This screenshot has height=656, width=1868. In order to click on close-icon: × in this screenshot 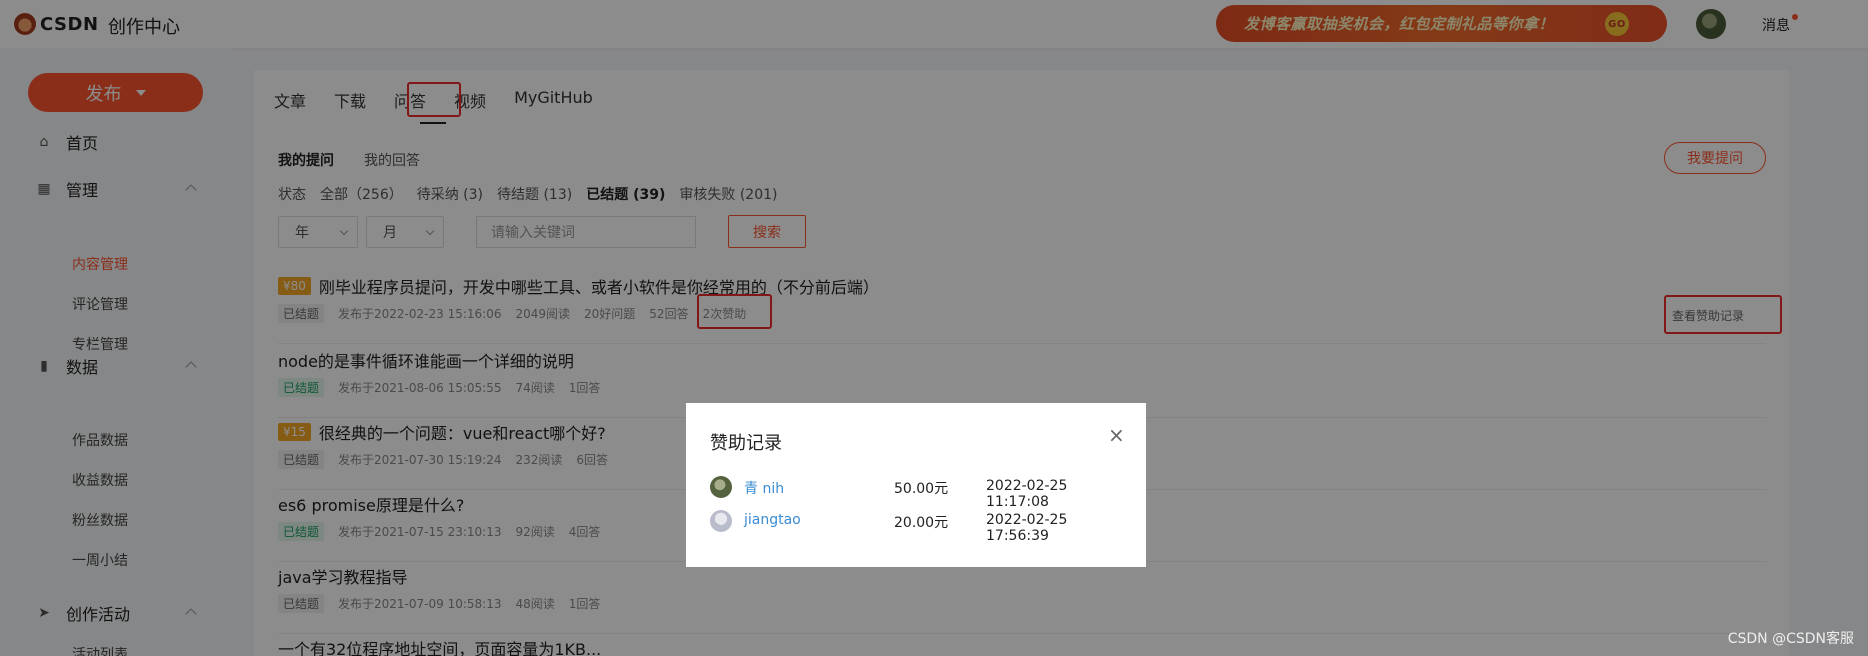, I will do `click(1116, 435)`.